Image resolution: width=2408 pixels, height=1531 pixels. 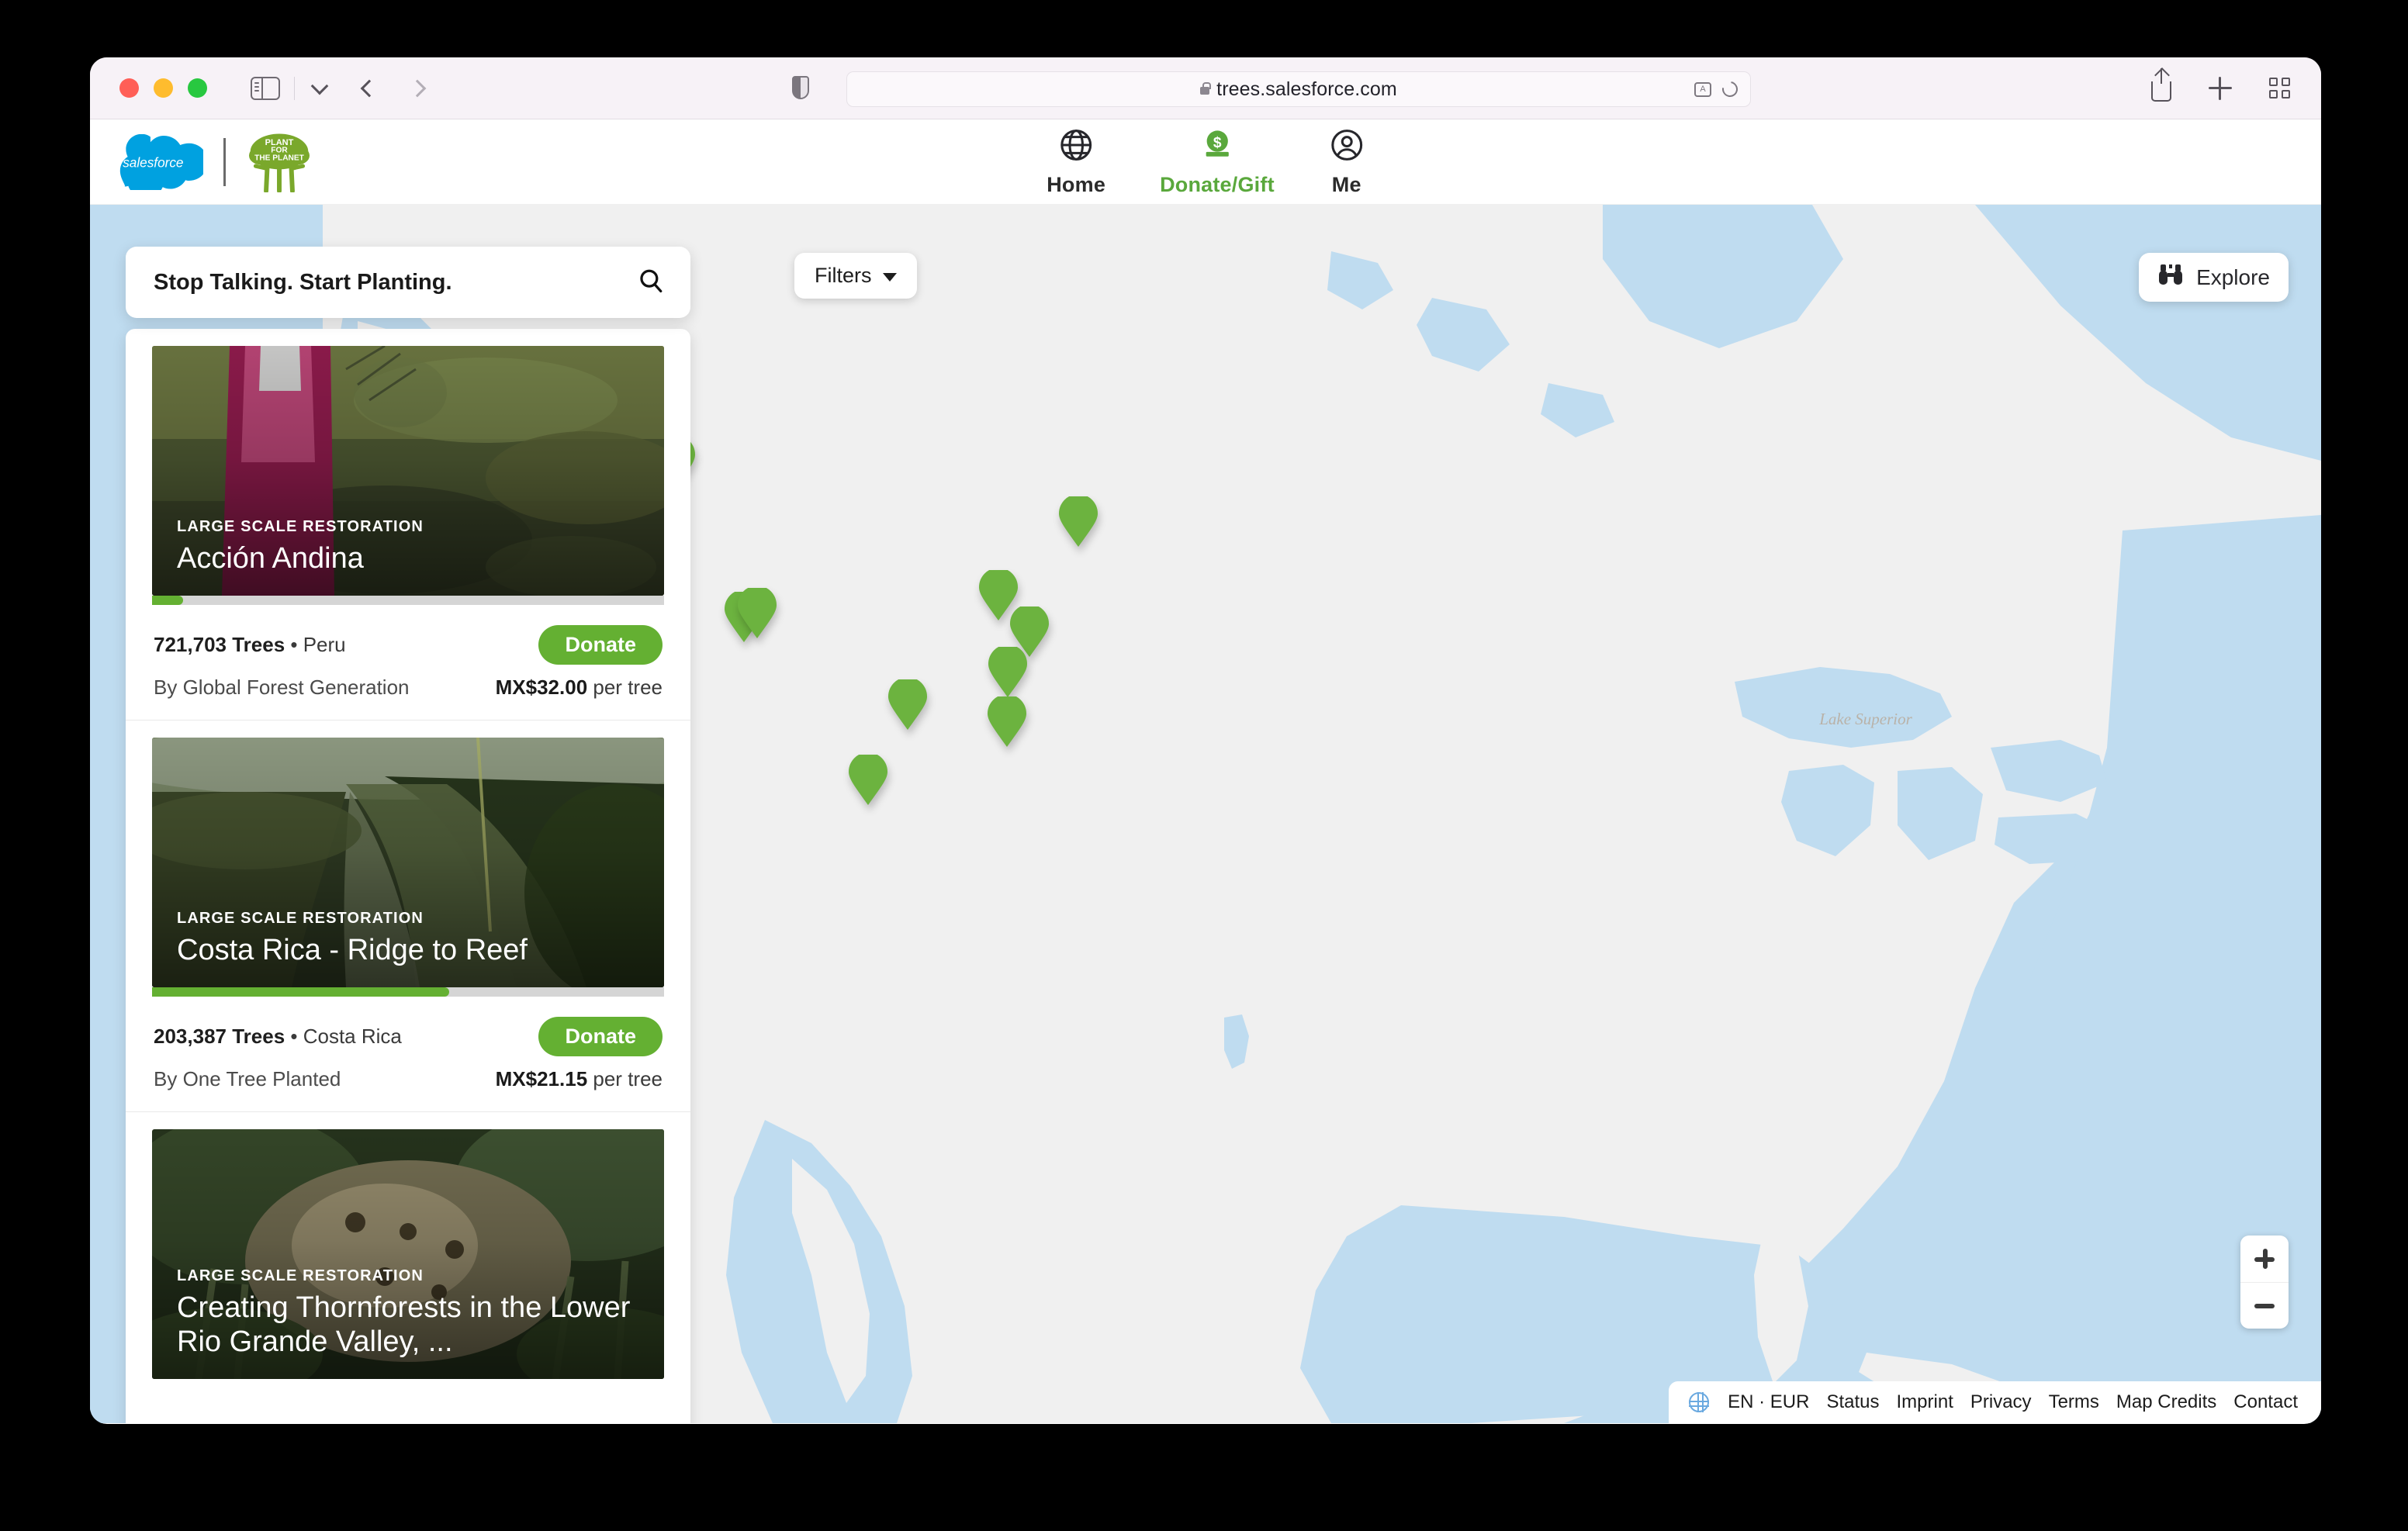 What do you see at coordinates (265, 88) in the screenshot?
I see `sidebar-toggle-icon` at bounding box center [265, 88].